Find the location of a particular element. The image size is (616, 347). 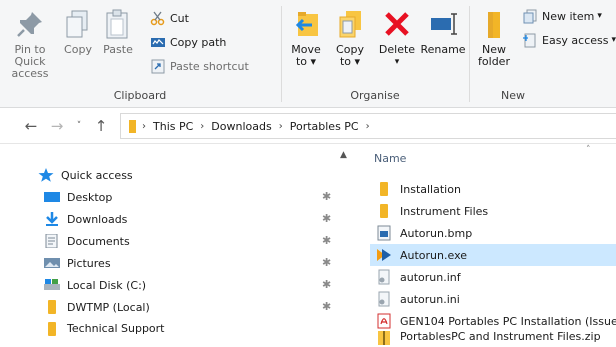

file-row-autorun-bmp: Autorun.bmp is located at coordinates (493, 233).